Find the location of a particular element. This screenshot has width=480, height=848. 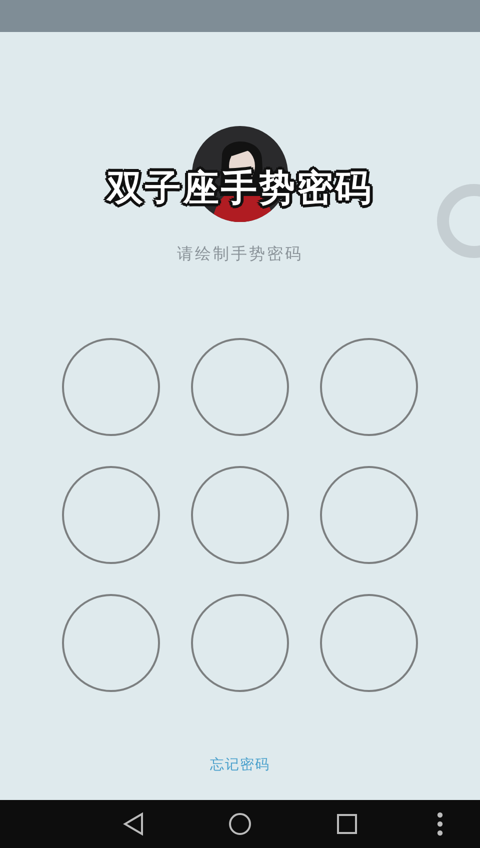

instruction-text: 请绘制手势密码 is located at coordinates (240, 253).